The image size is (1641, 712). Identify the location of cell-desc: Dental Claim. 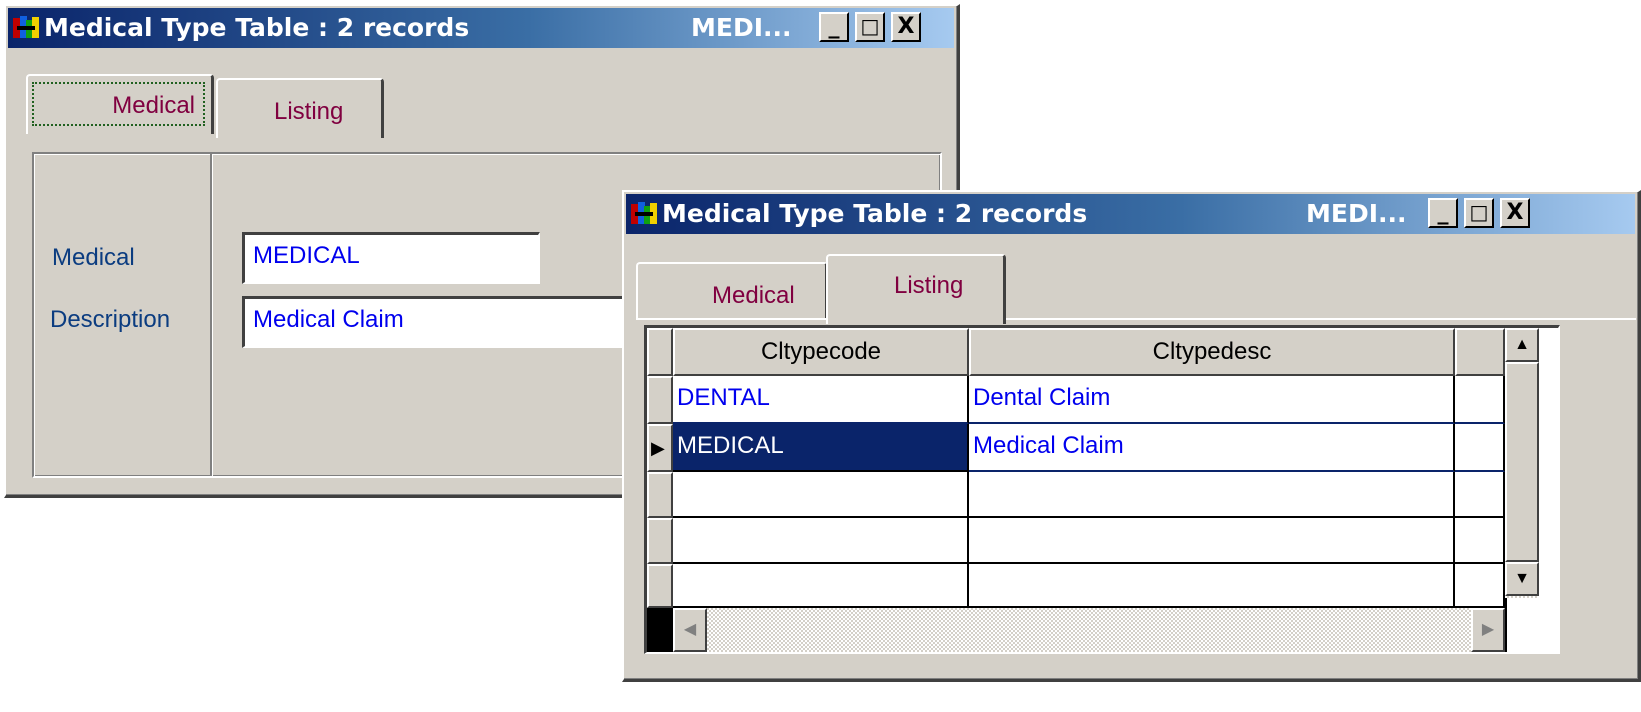
(1212, 400).